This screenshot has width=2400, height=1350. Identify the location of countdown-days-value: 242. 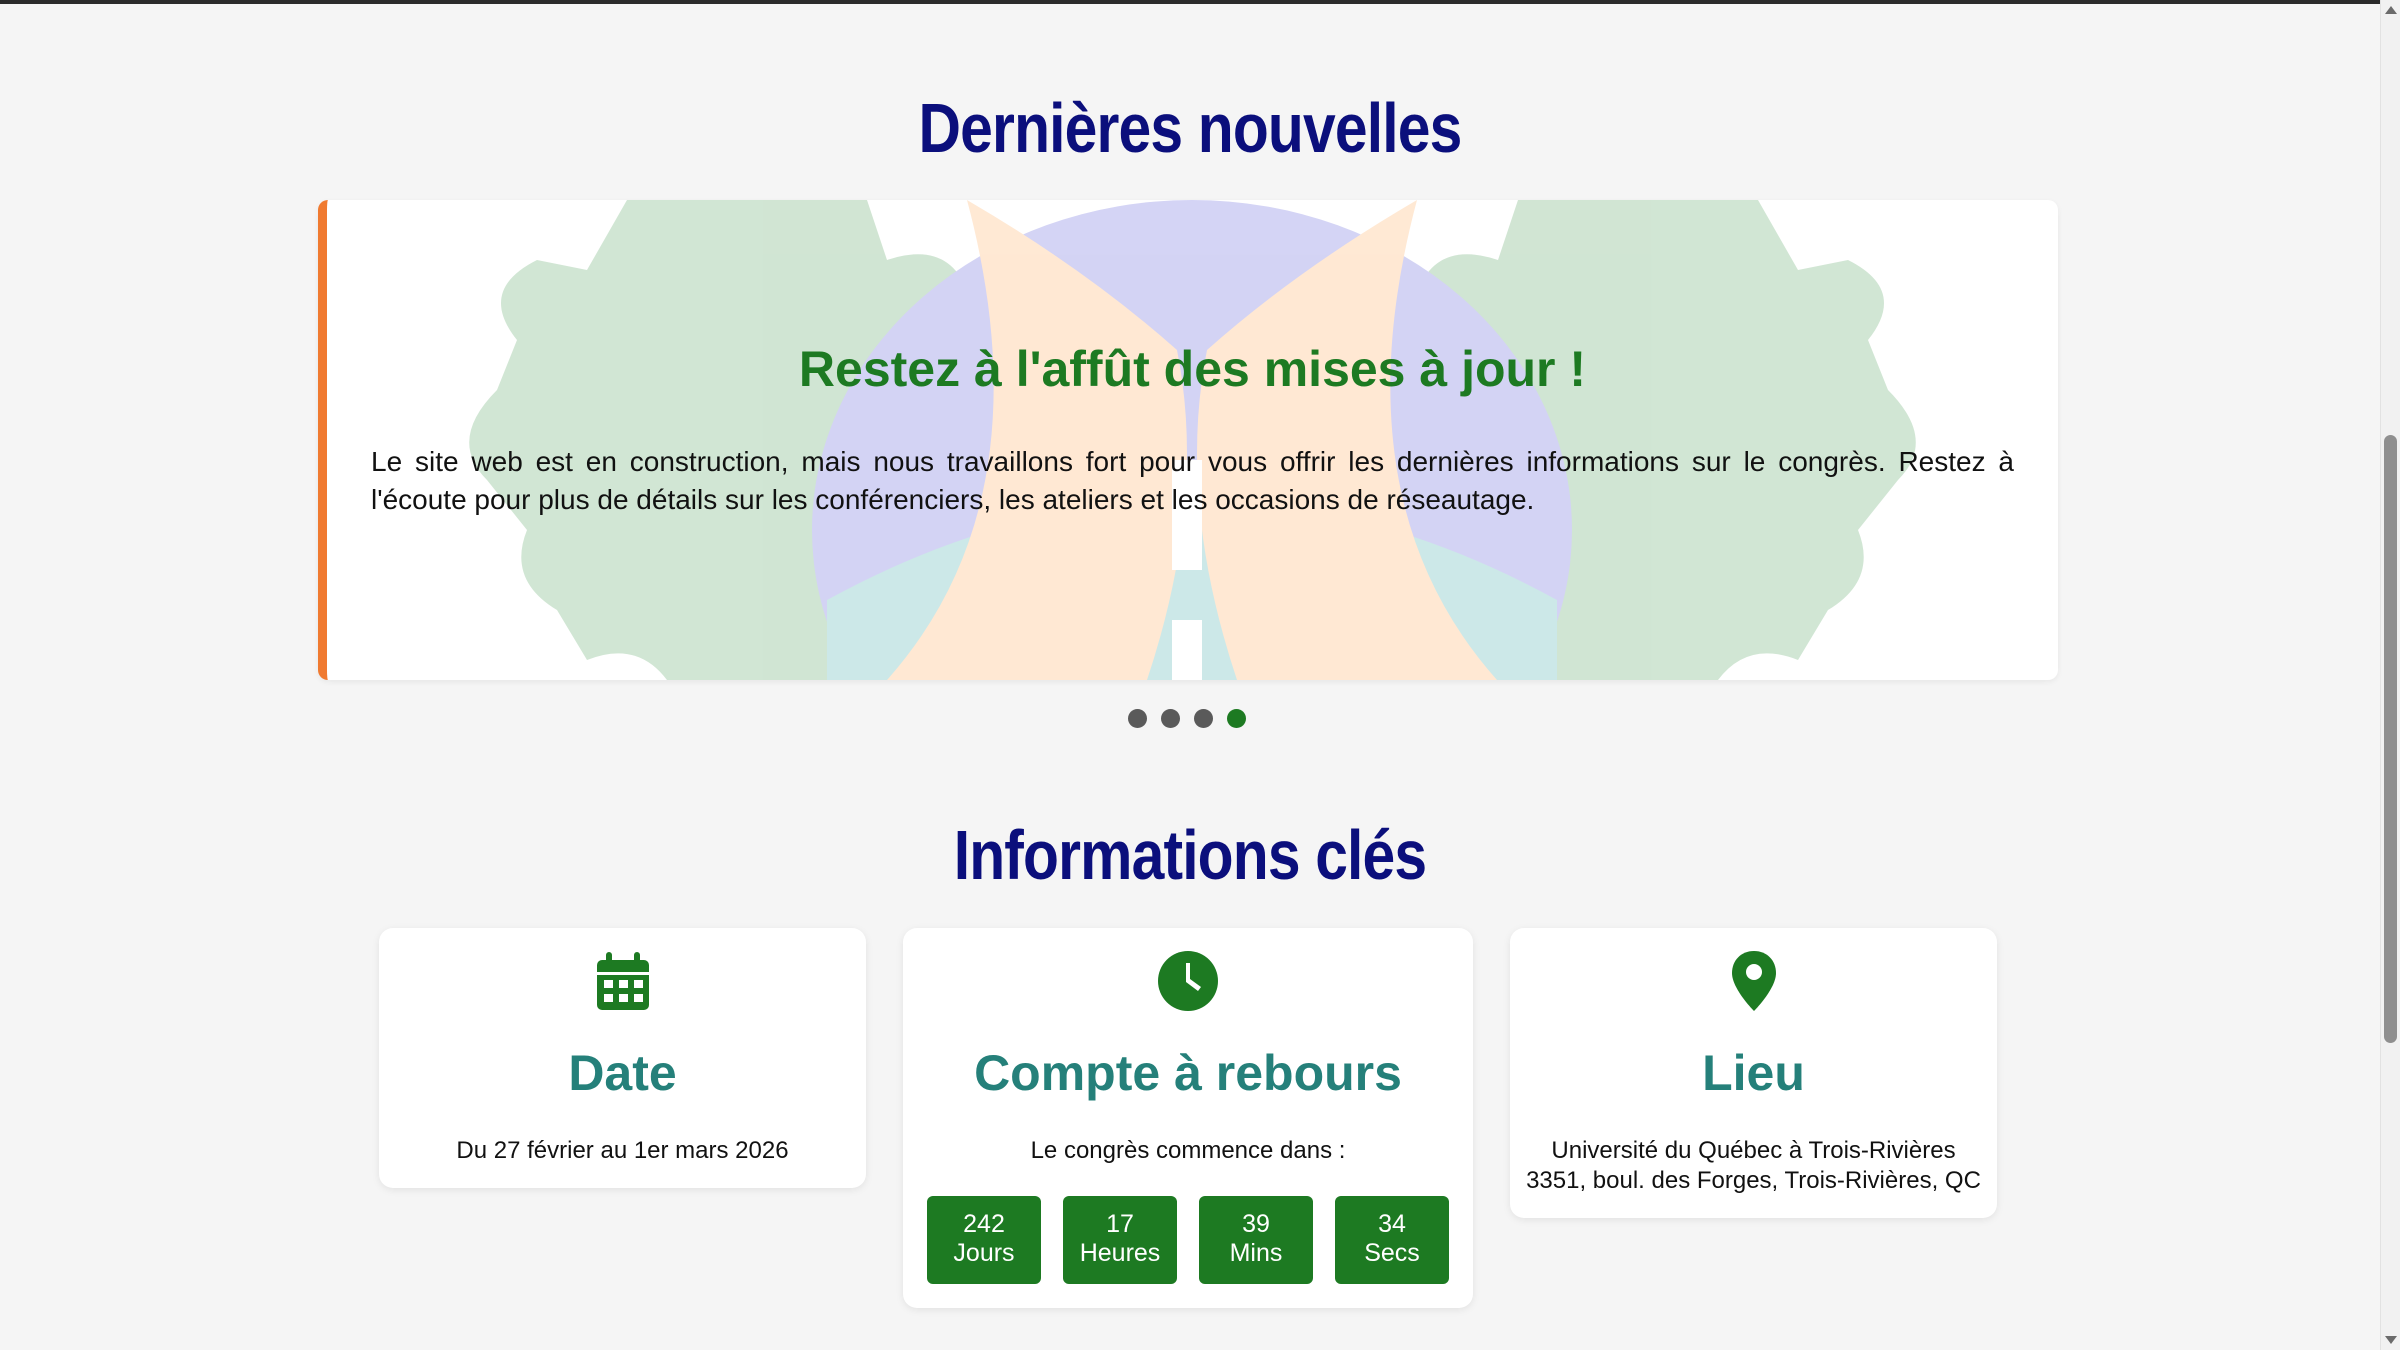
(984, 1224).